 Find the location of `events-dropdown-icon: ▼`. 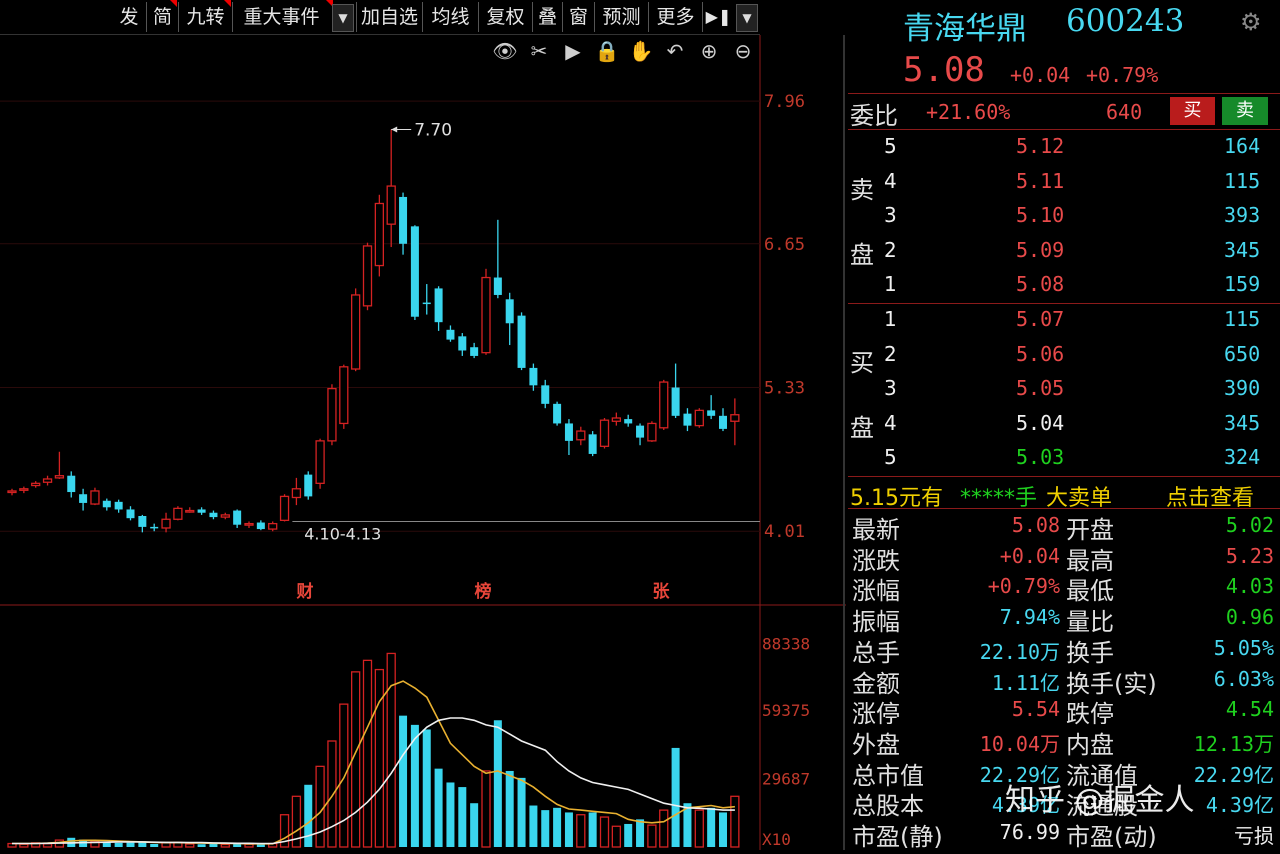

events-dropdown-icon: ▼ is located at coordinates (343, 18).